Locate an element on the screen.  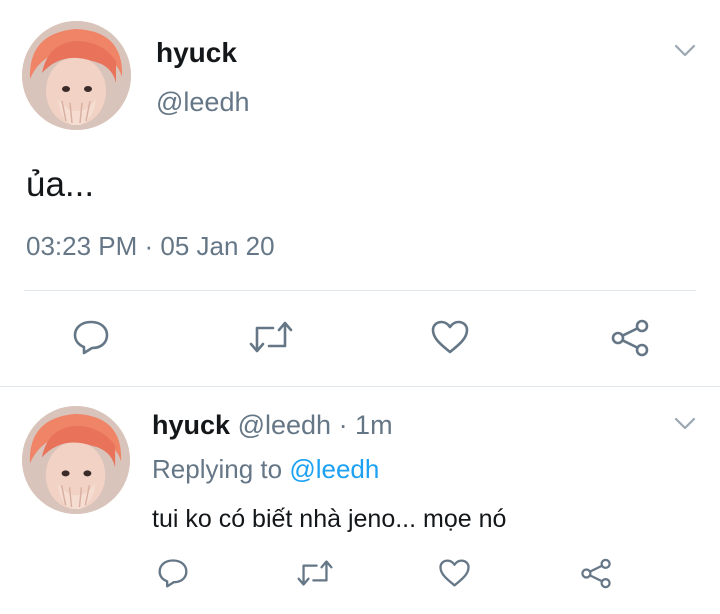
replying-to: Replying to @leedh is located at coordinates (265, 469).